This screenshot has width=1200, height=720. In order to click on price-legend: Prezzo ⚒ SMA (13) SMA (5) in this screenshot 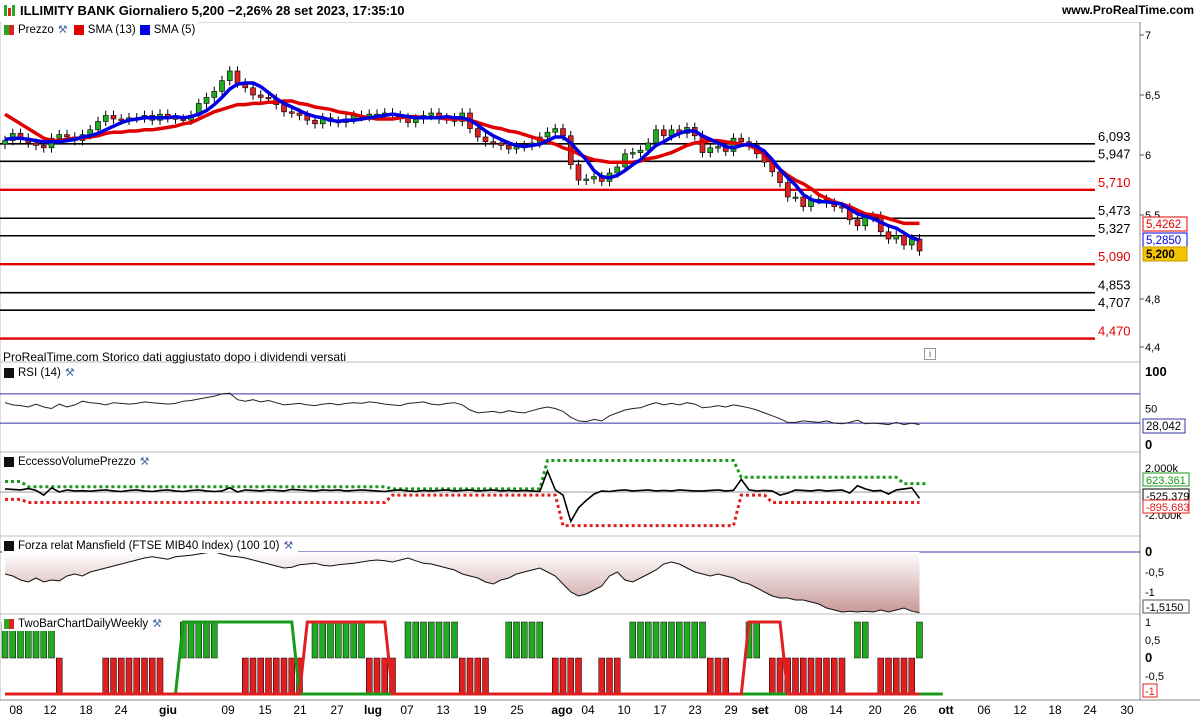, I will do `click(100, 29)`.